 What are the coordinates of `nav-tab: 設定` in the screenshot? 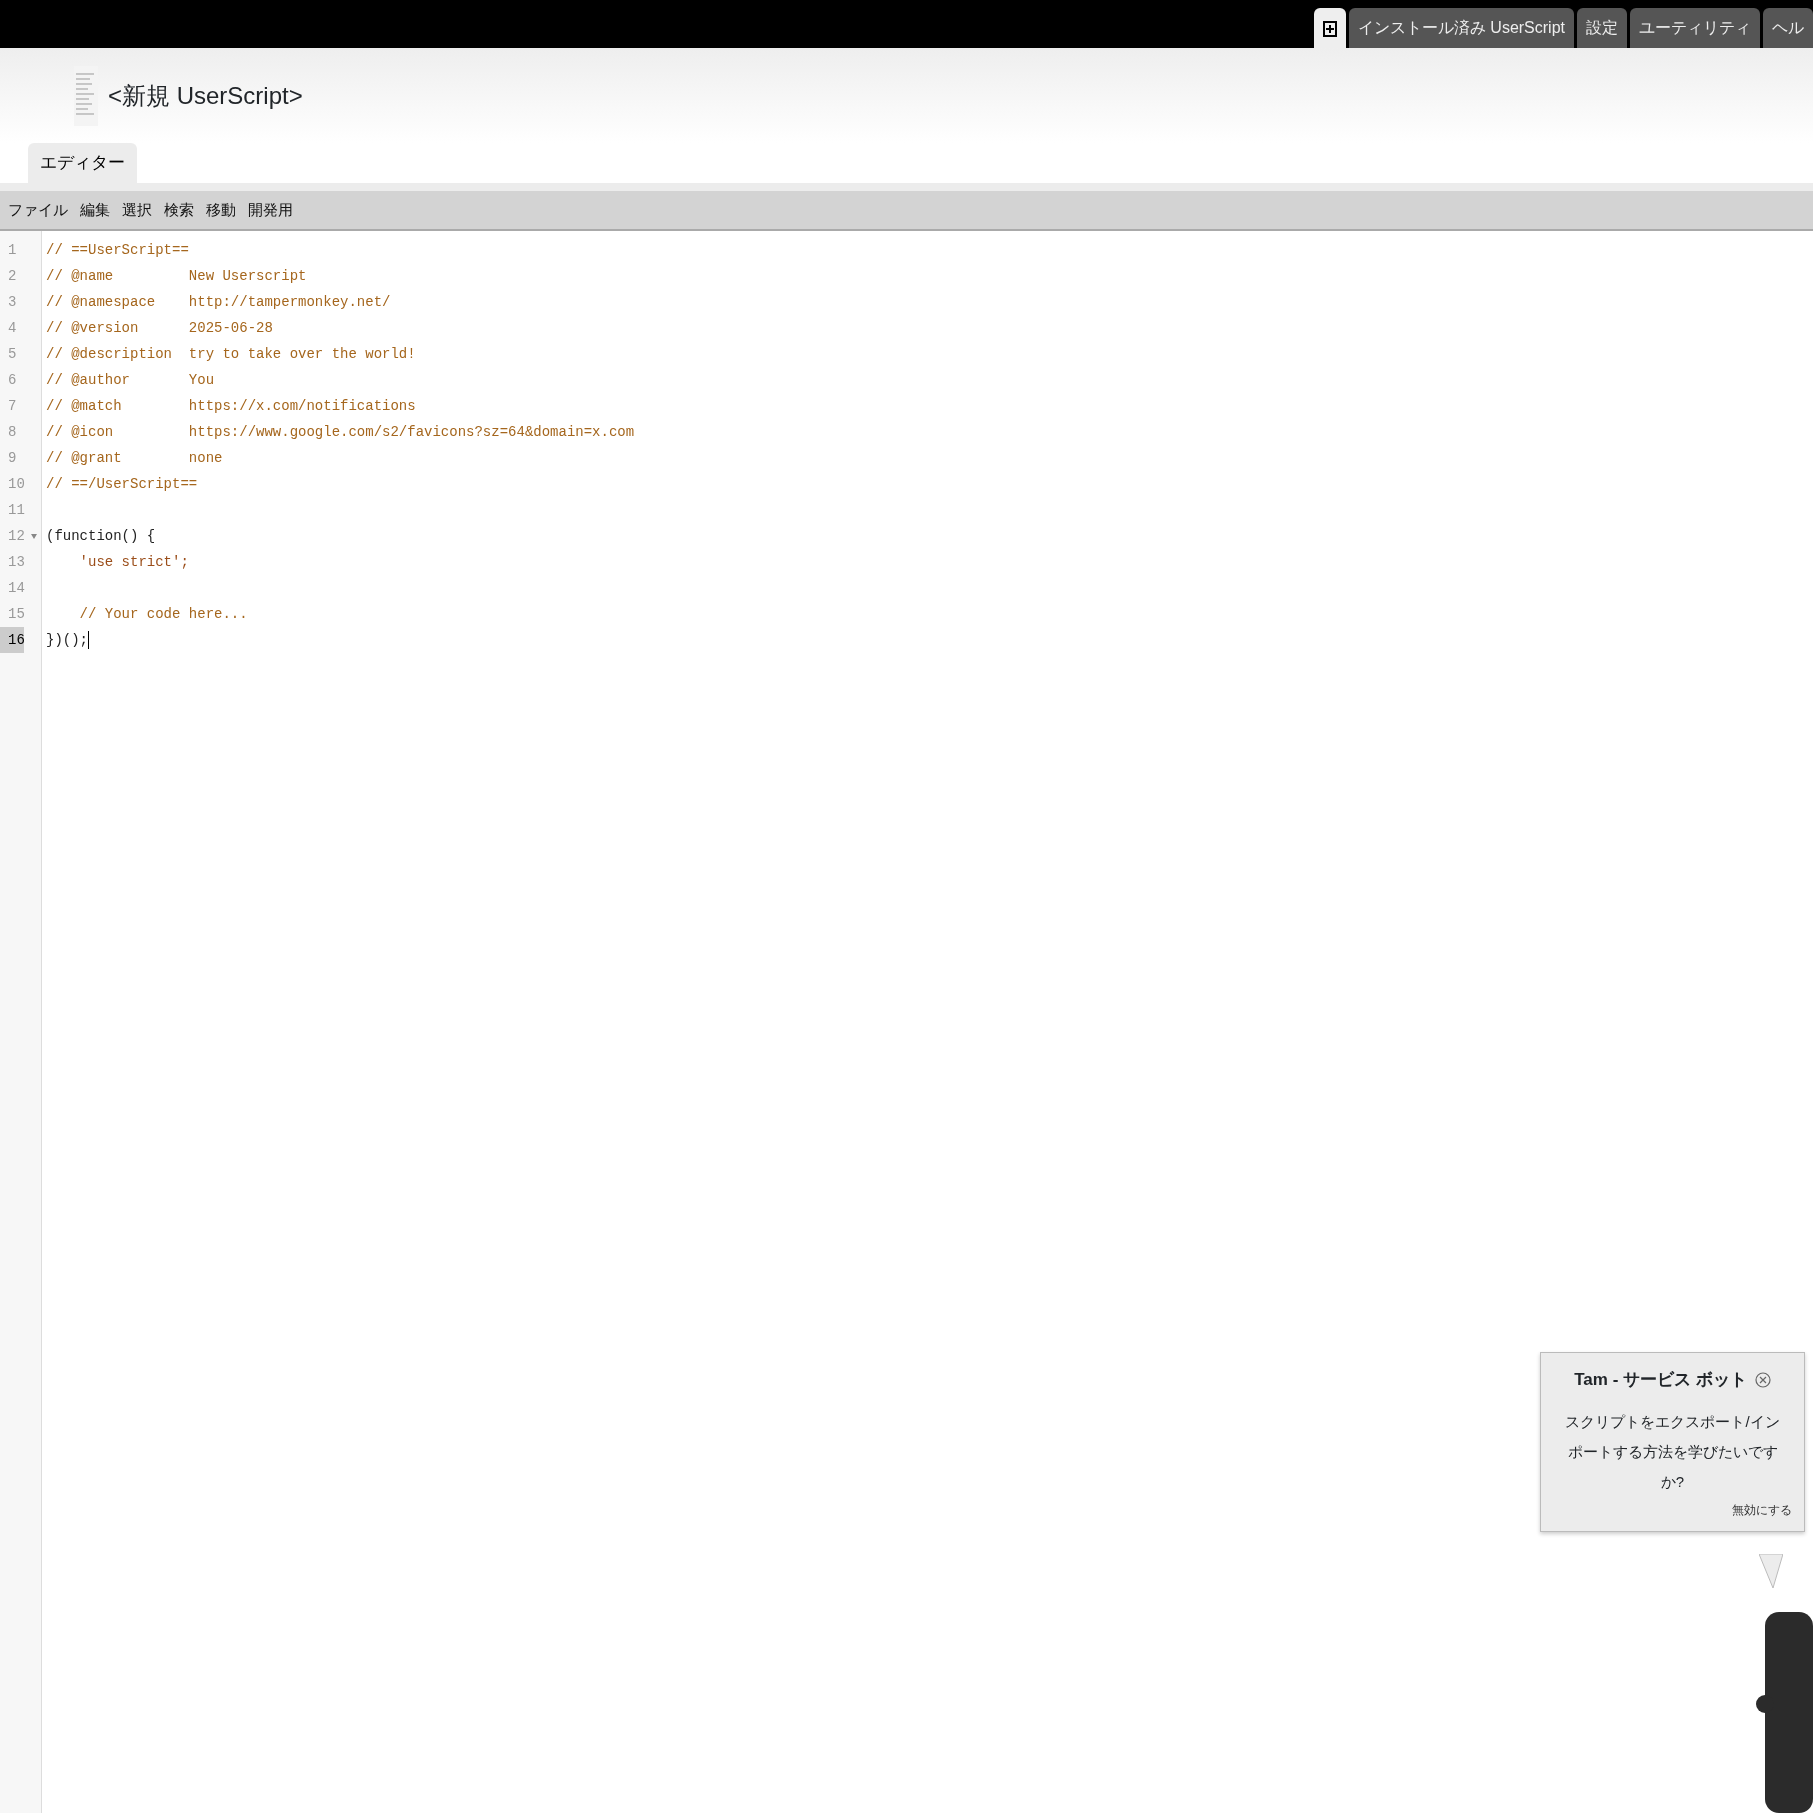 It's located at (1602, 28).